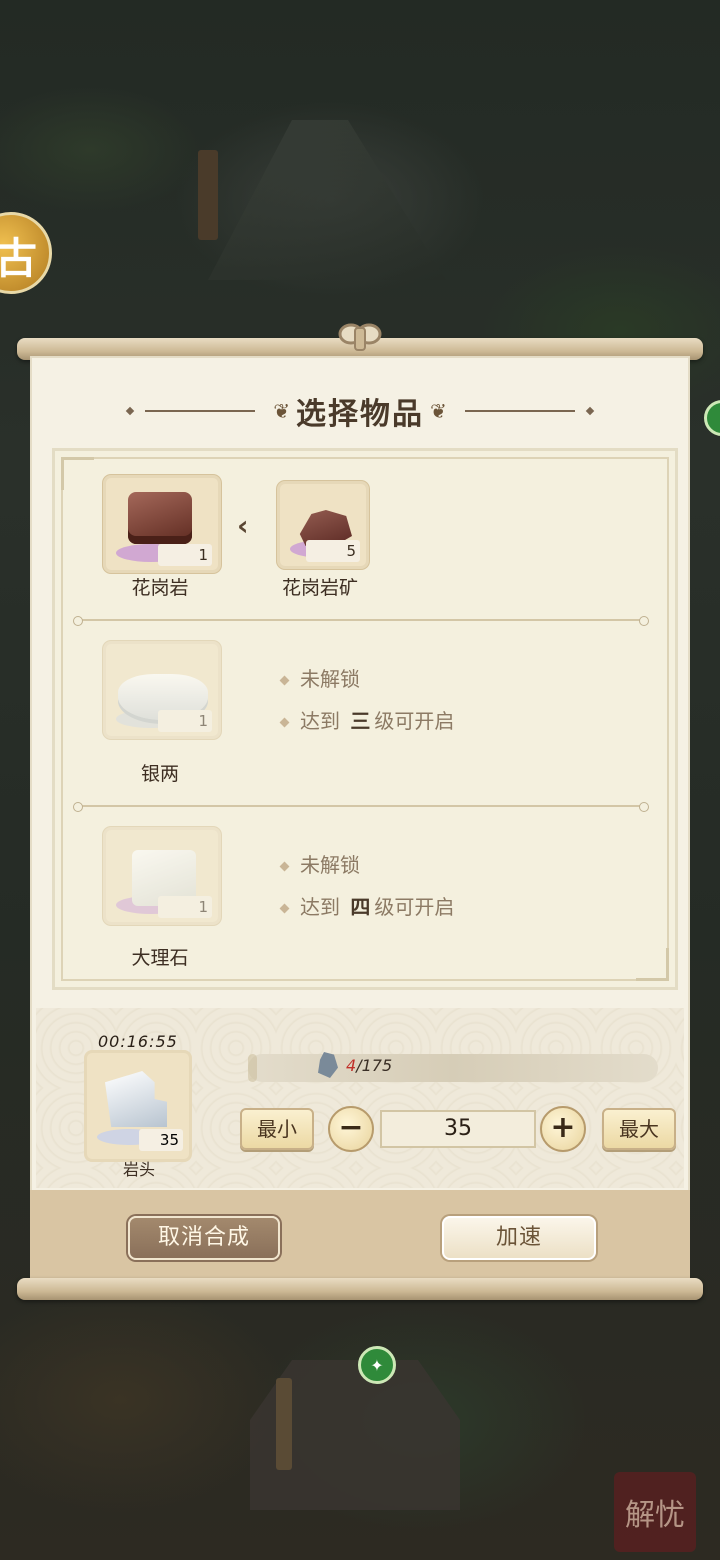 Image resolution: width=720 pixels, height=1560 pixels. What do you see at coordinates (19, 258) in the screenshot?
I see `coin-glyph: 古` at bounding box center [19, 258].